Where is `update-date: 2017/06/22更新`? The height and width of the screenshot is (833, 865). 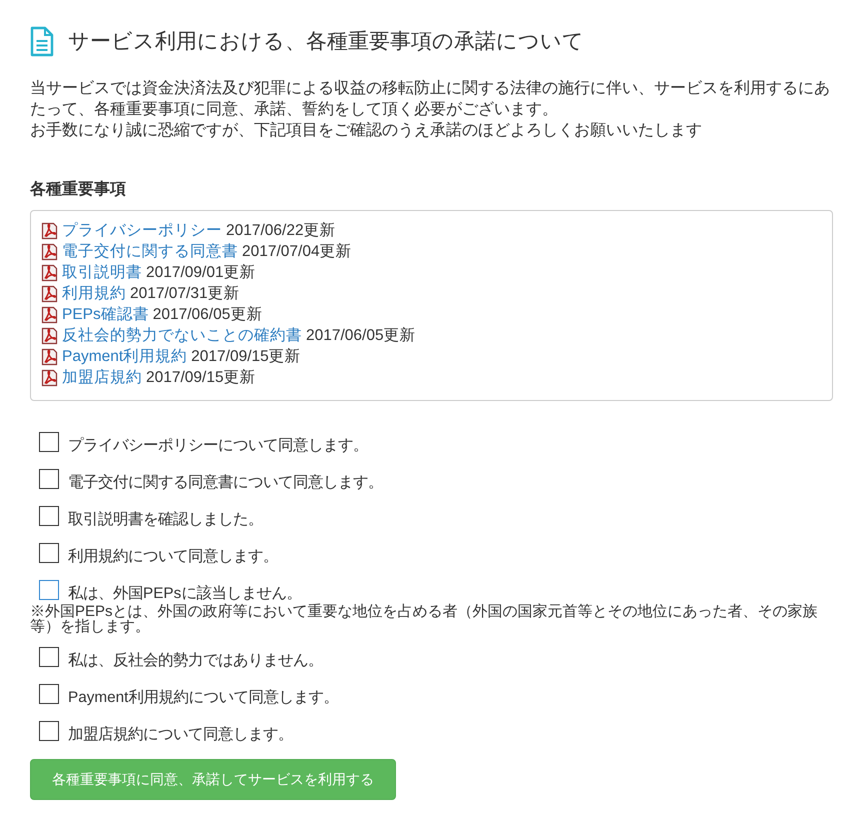
update-date: 2017/06/22更新 is located at coordinates (281, 231).